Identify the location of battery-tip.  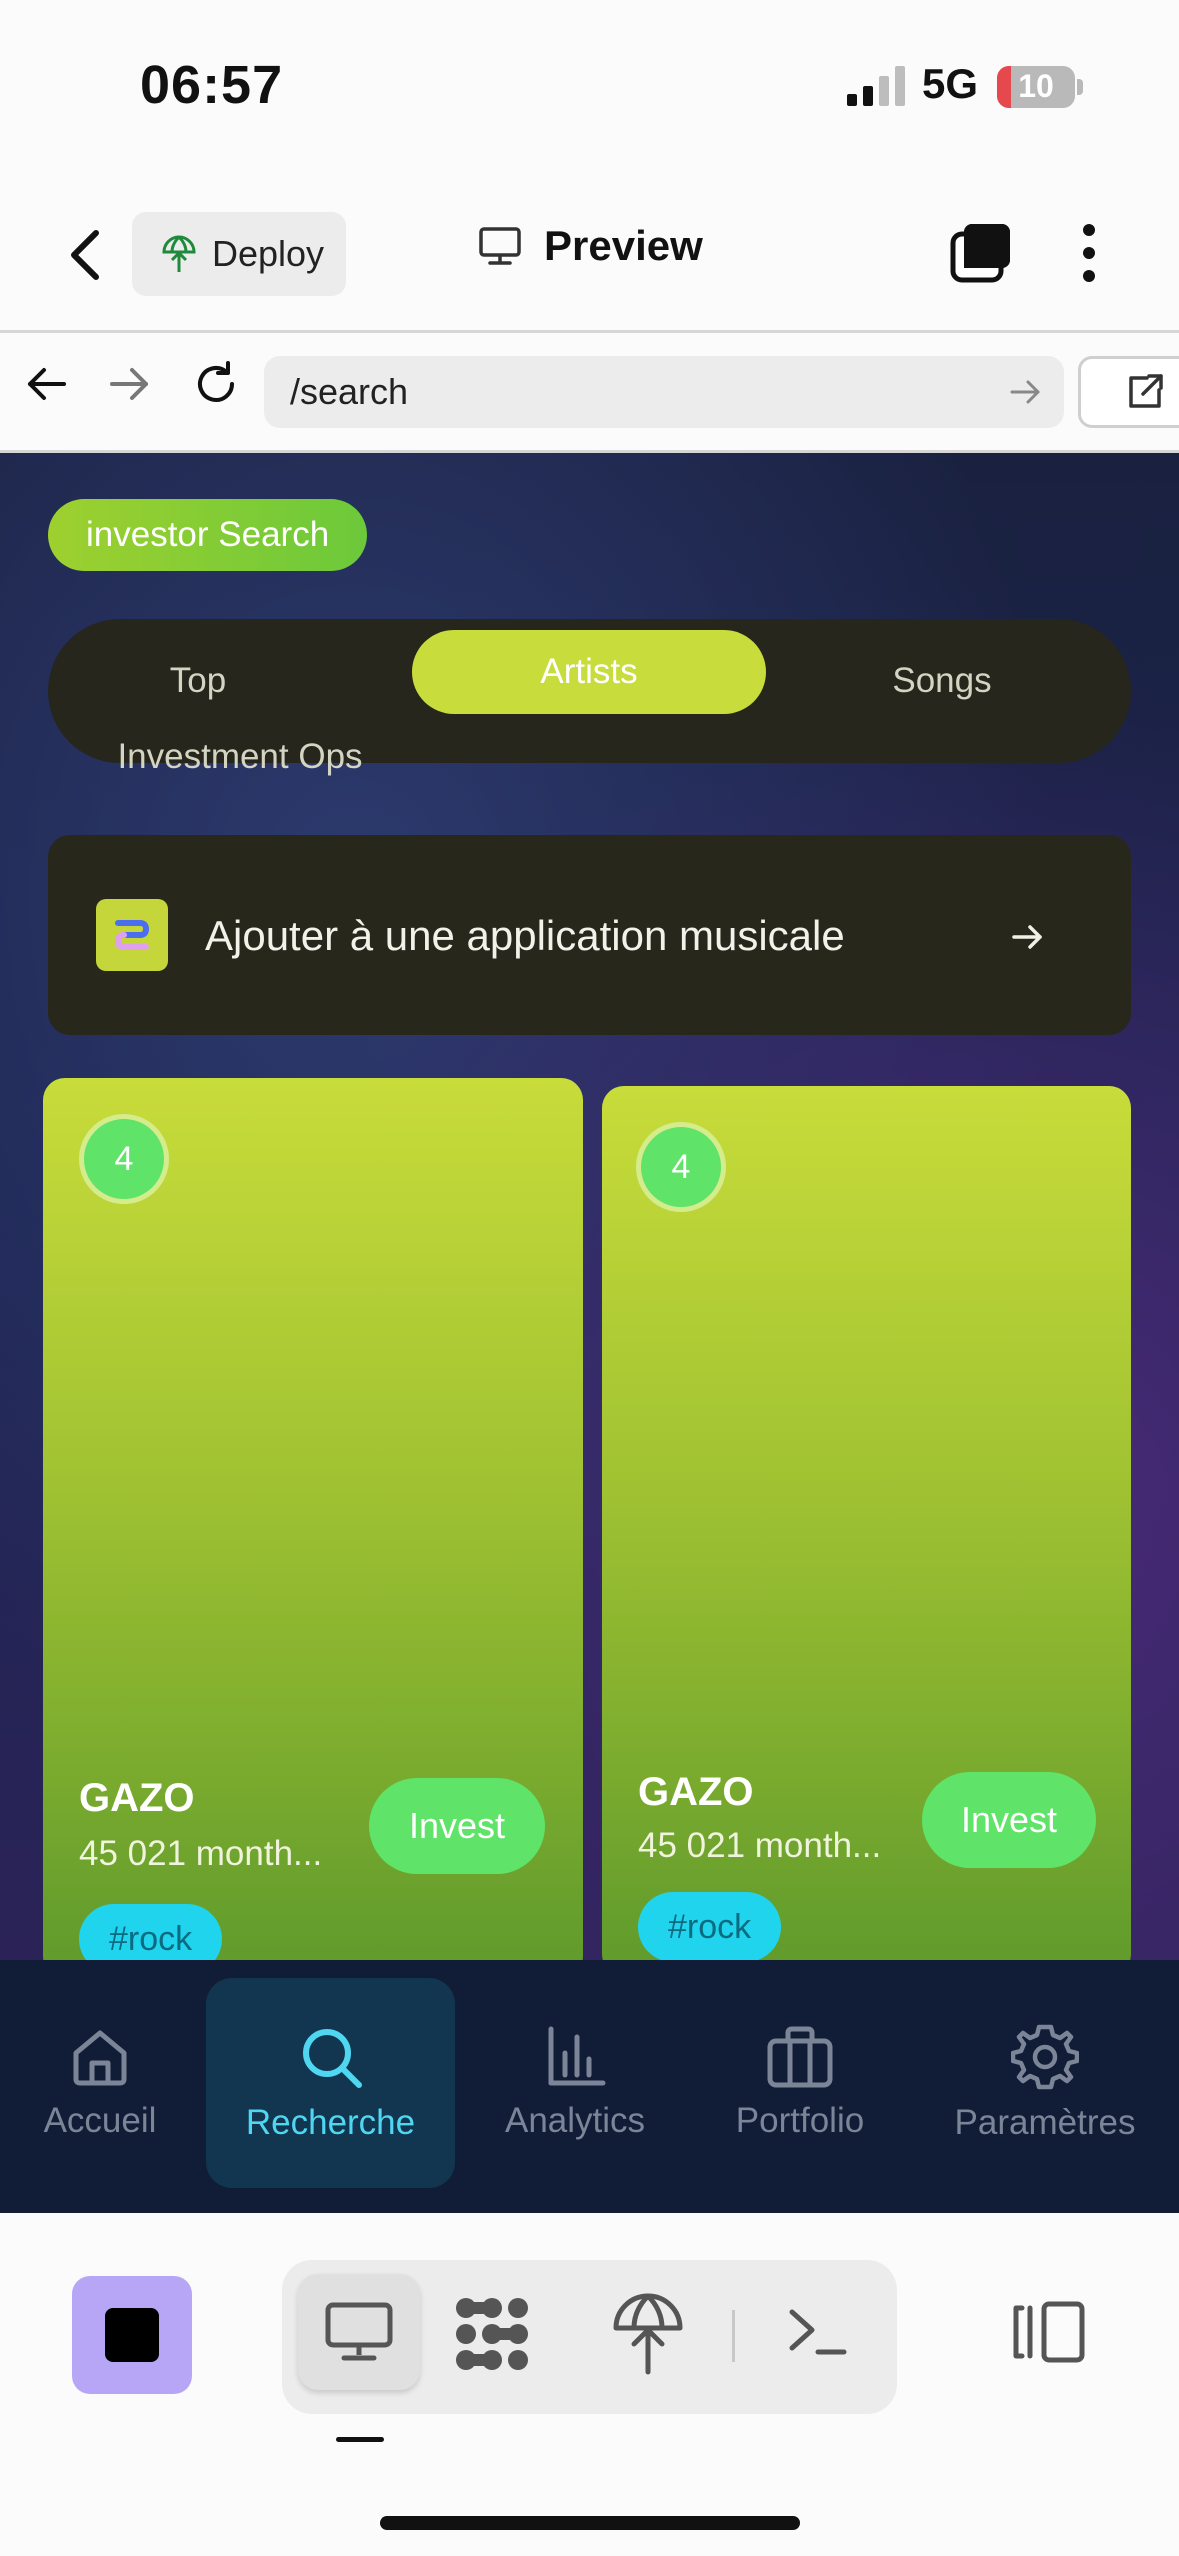
(1080, 87).